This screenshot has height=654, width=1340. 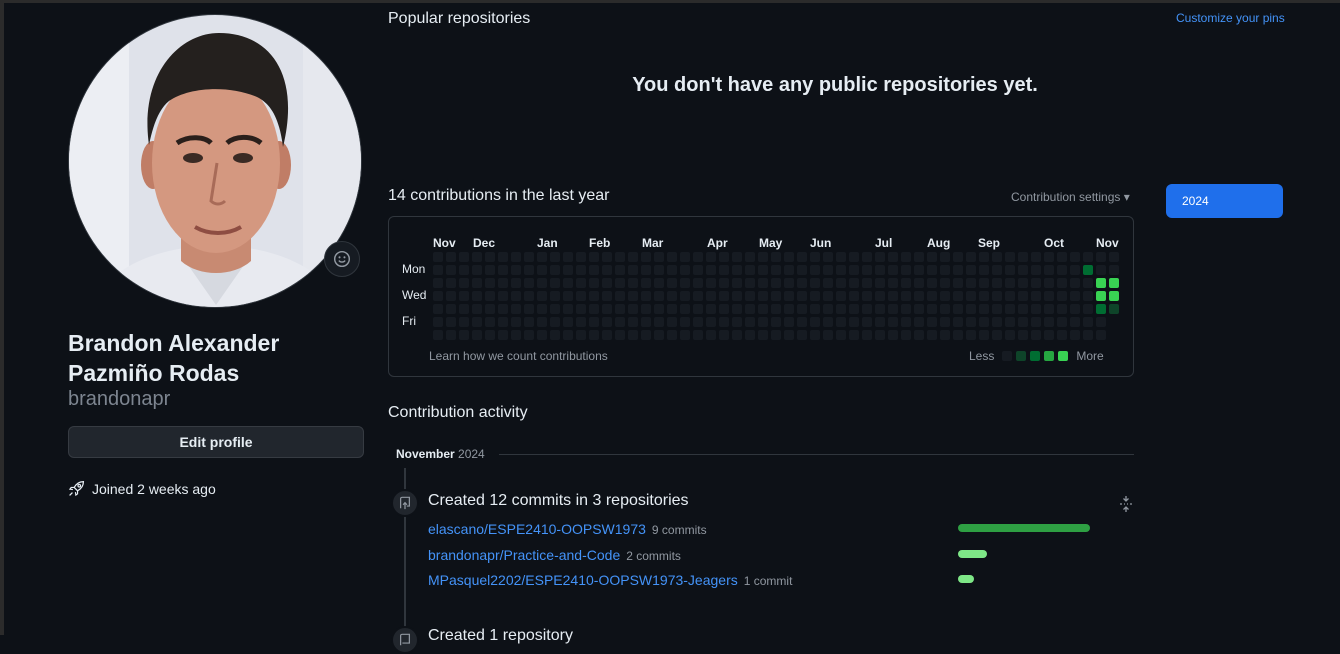 What do you see at coordinates (583, 580) in the screenshot?
I see `repo-link: MPasquel2202/ESPE2410-OOPSW1973-Jeagers` at bounding box center [583, 580].